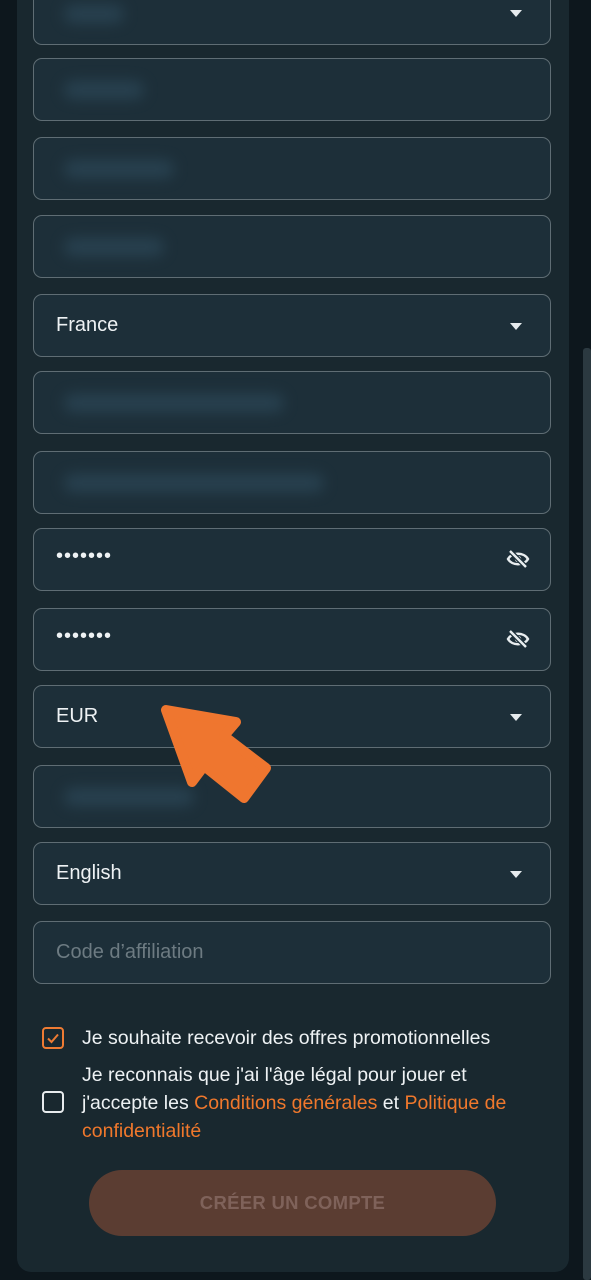 The image size is (591, 1280). Describe the element at coordinates (292, 1203) in the screenshot. I see `create-account-button: CRÉER UN COMPTE` at that location.